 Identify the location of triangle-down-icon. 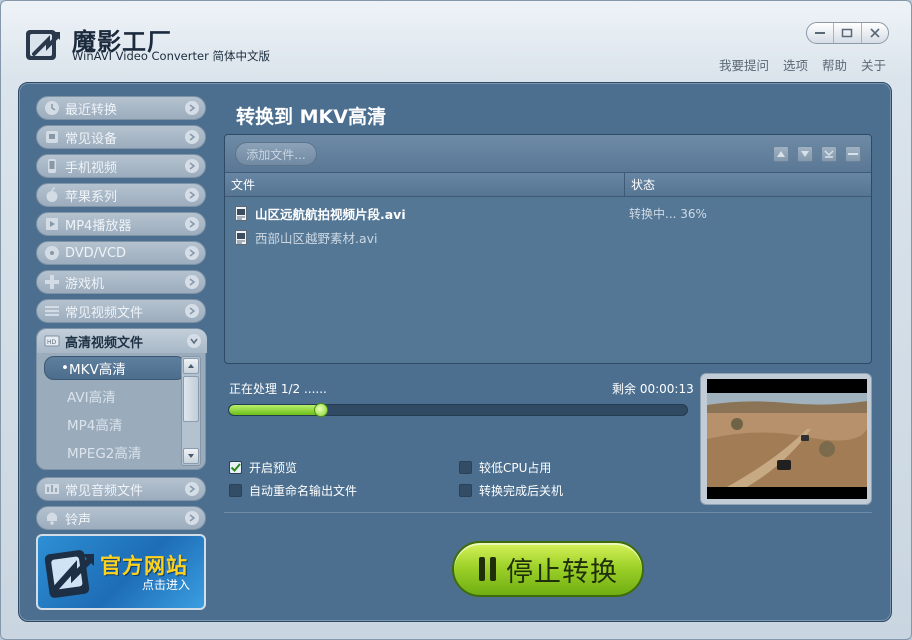
(191, 456).